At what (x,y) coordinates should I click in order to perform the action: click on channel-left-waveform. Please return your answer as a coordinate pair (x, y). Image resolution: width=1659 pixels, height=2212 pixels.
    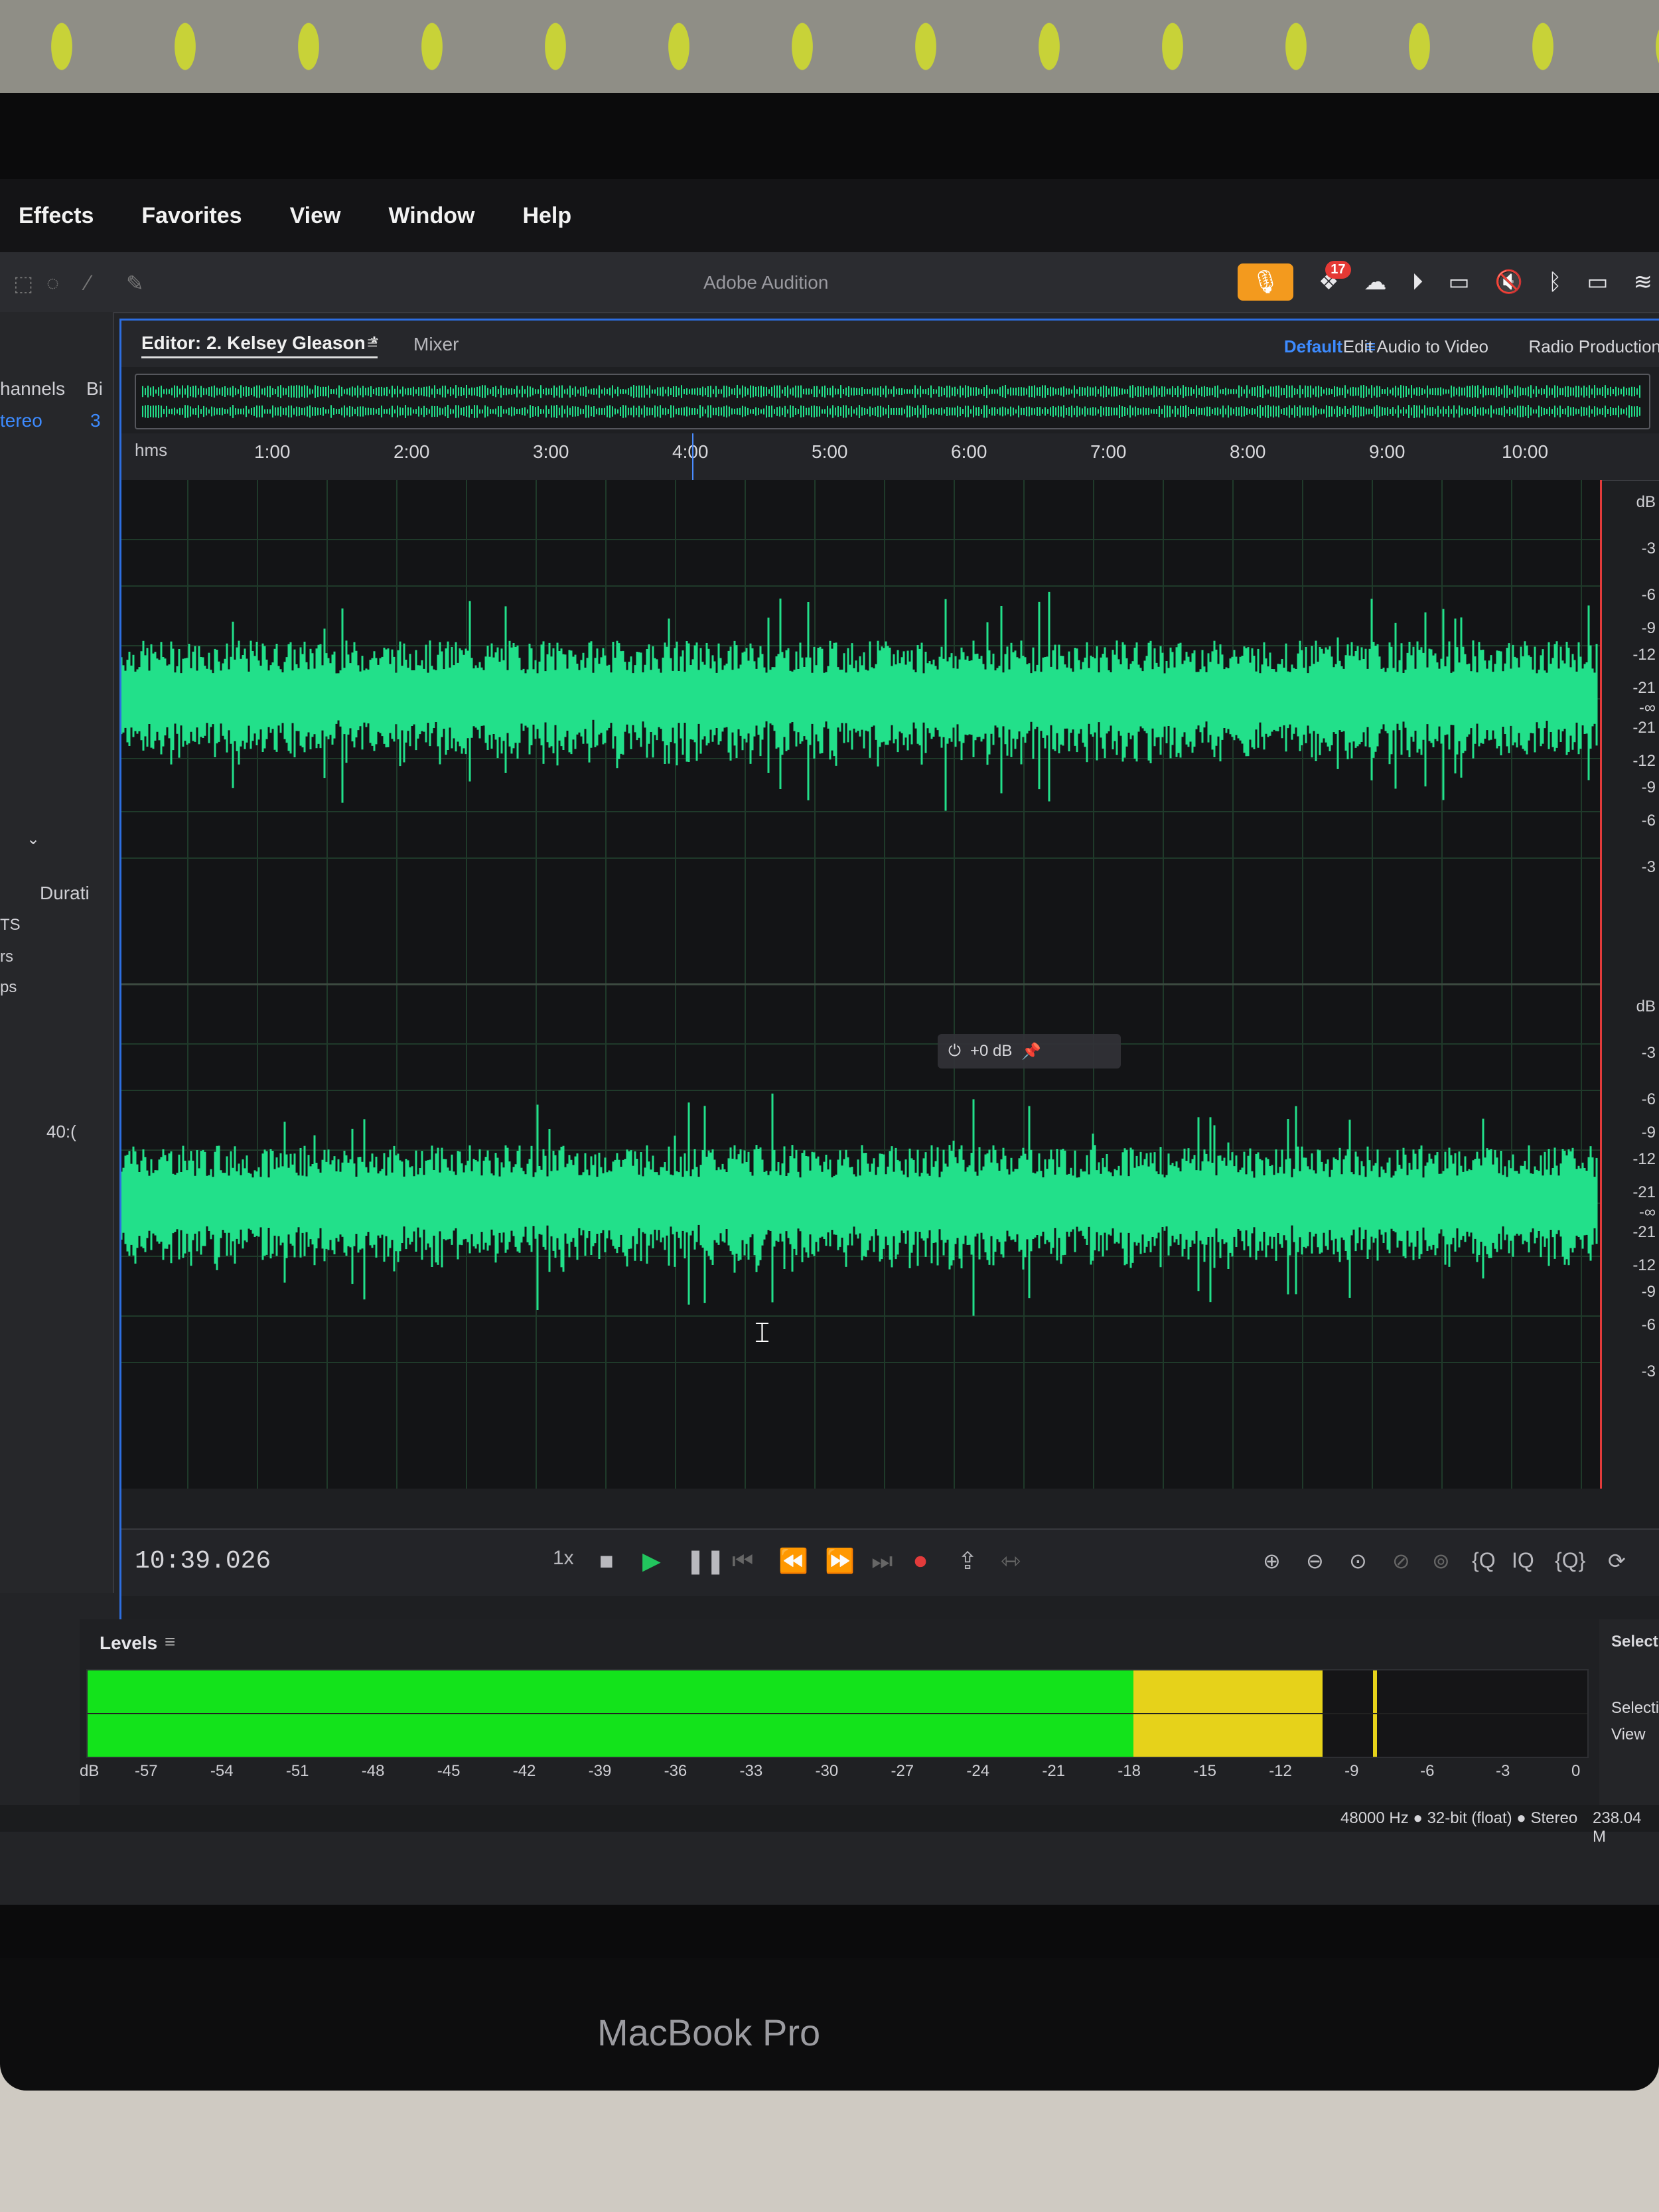
    Looking at the image, I should click on (859, 701).